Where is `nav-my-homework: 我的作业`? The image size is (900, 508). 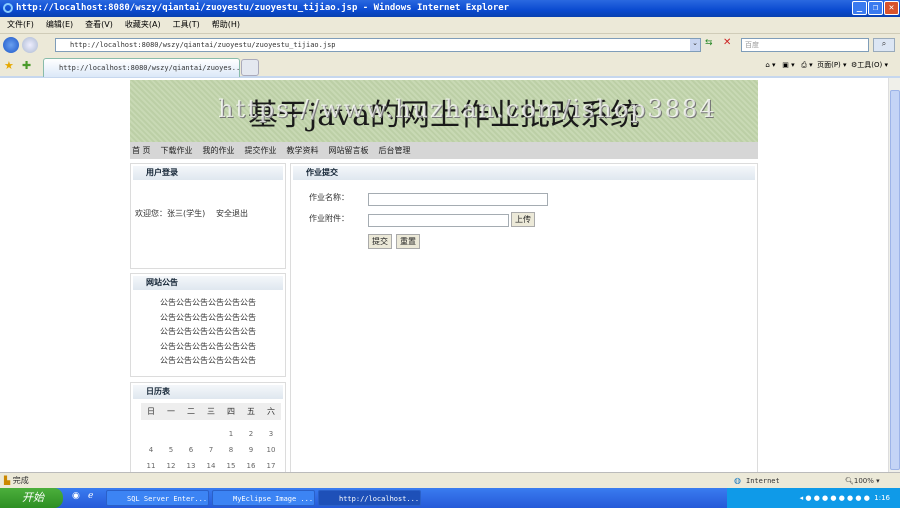
nav-my-homework: 我的作业 is located at coordinates (219, 150).